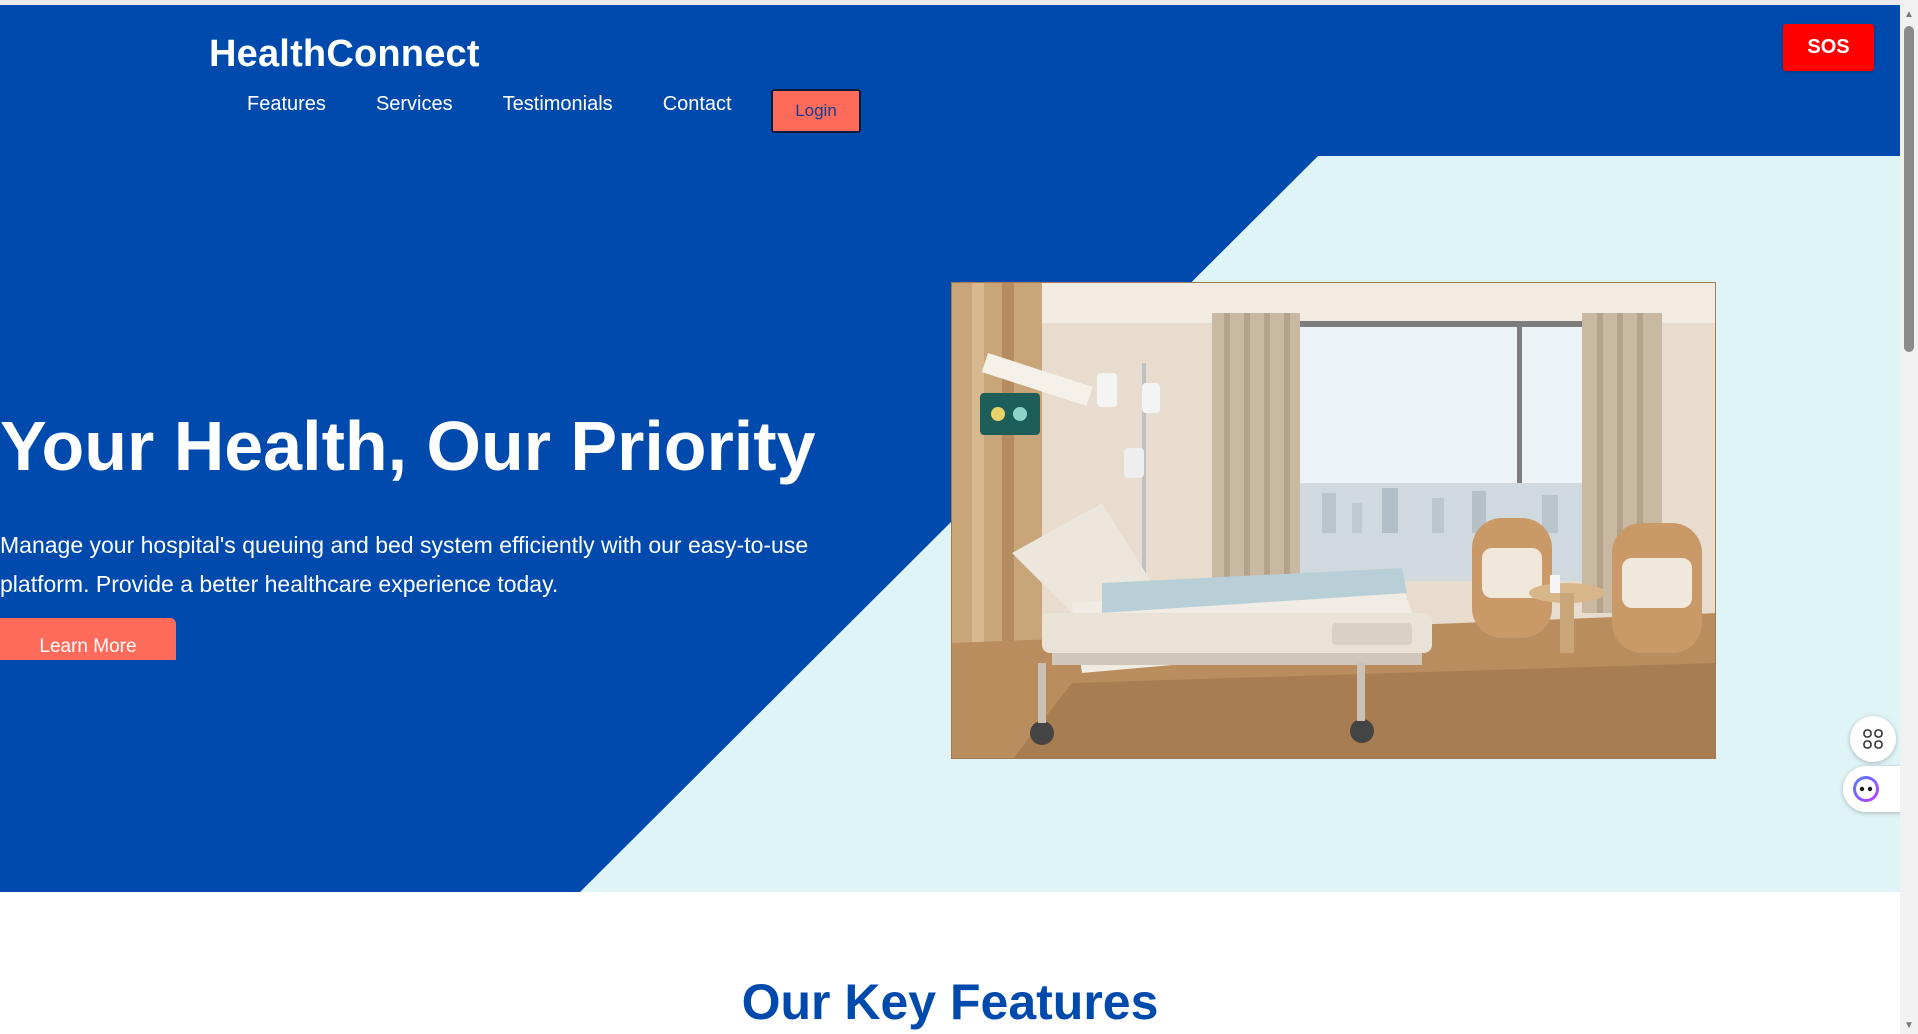 The height and width of the screenshot is (1034, 1918). I want to click on apps-grid-icon, so click(1873, 739).